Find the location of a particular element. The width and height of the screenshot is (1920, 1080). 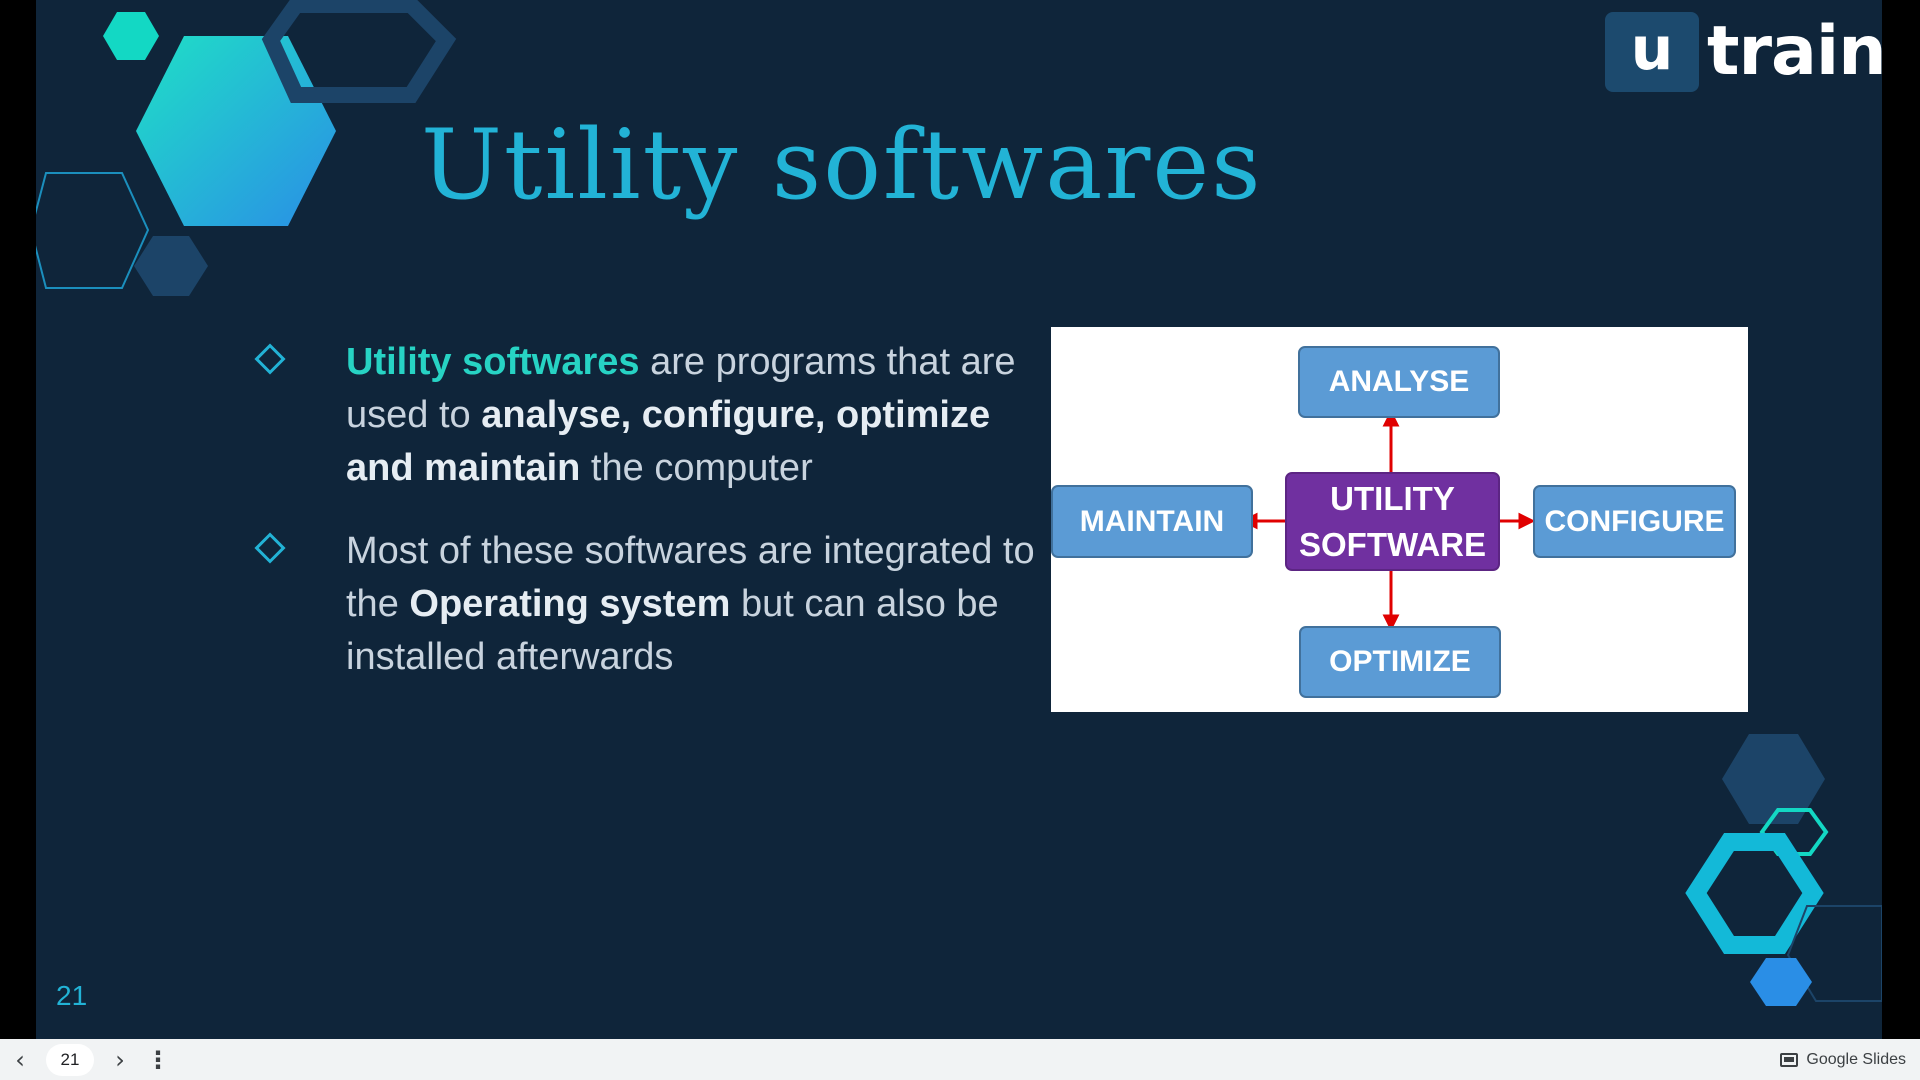

google-slides-link: Google Slides is located at coordinates (1843, 1059).